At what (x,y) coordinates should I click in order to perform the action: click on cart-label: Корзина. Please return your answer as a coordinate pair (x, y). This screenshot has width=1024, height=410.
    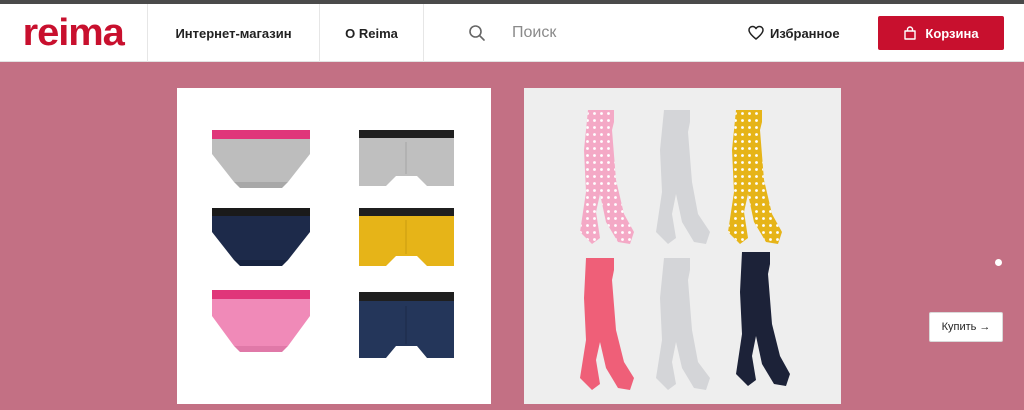
    Looking at the image, I should click on (952, 33).